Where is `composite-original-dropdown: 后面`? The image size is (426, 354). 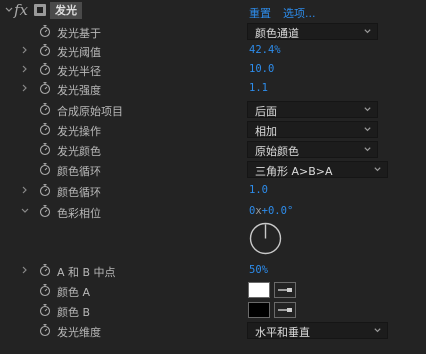
composite-original-dropdown: 后面 is located at coordinates (312, 109).